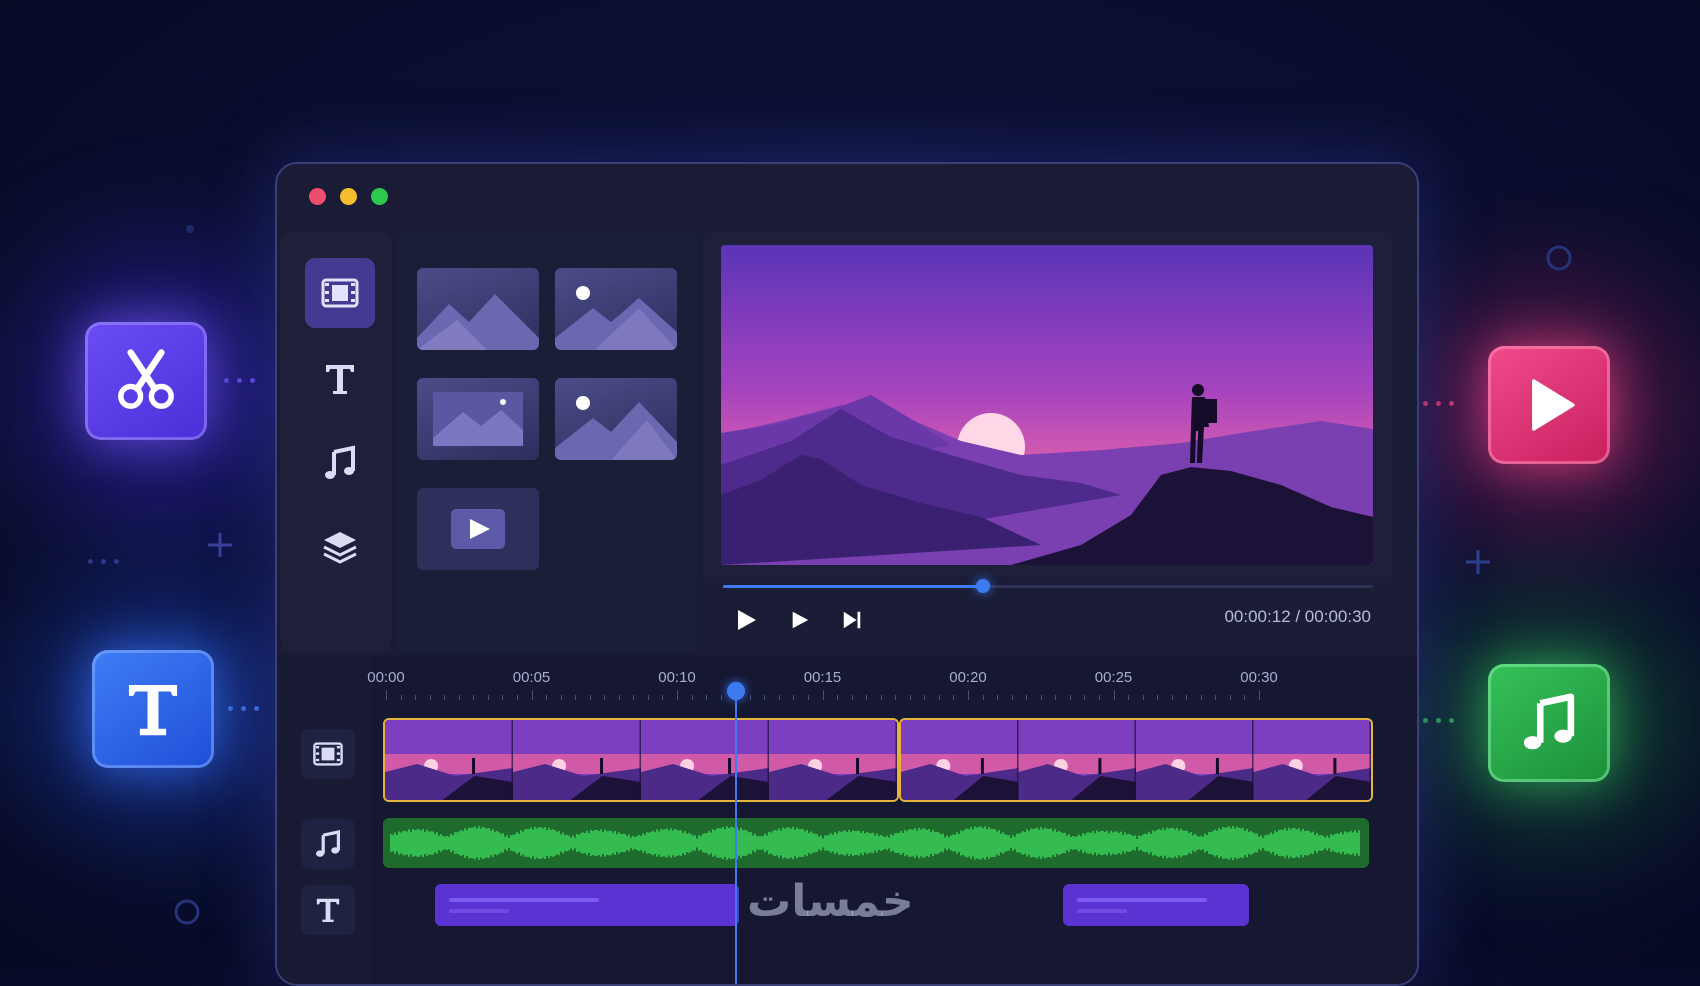  What do you see at coordinates (892, 680) in the screenshot?
I see `time-ruler: 00:00 00:05 00:10 00:15 00:20 00:25 00:30` at bounding box center [892, 680].